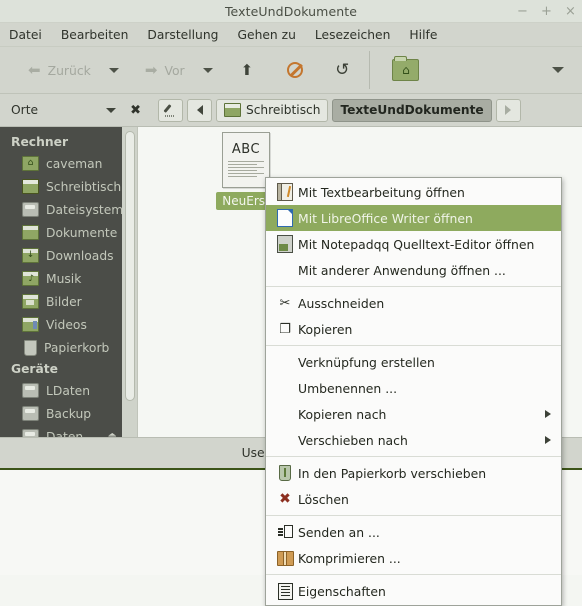 The width and height of the screenshot is (582, 606). What do you see at coordinates (285, 329) in the screenshot?
I see `copy-icon: ❐` at bounding box center [285, 329].